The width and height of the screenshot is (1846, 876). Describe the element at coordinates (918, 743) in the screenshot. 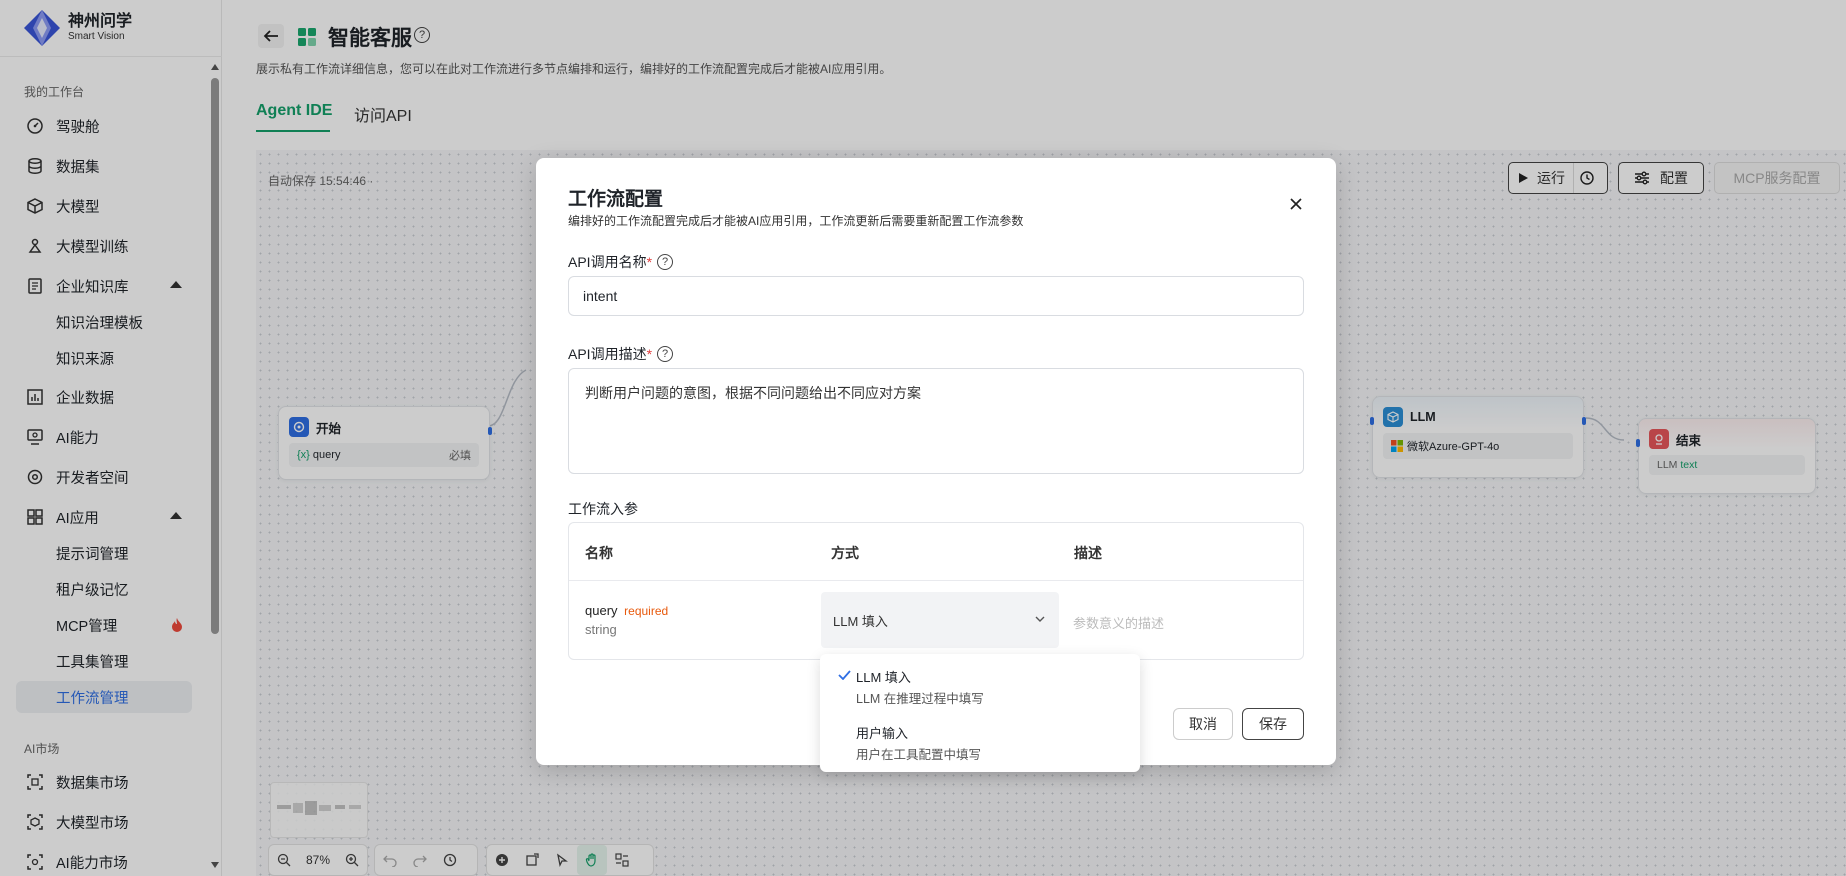

I see `dropdown-option-user: 用户输入 用户在工具配置中填写` at that location.